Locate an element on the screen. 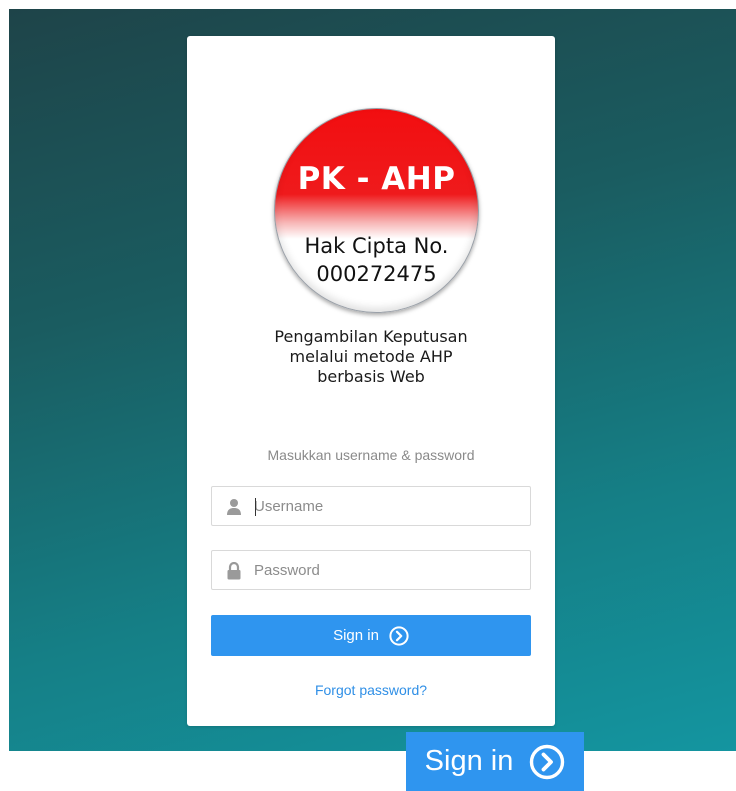 The width and height of the screenshot is (736, 791). app-description-line: melalui metode AHP is located at coordinates (371, 356).